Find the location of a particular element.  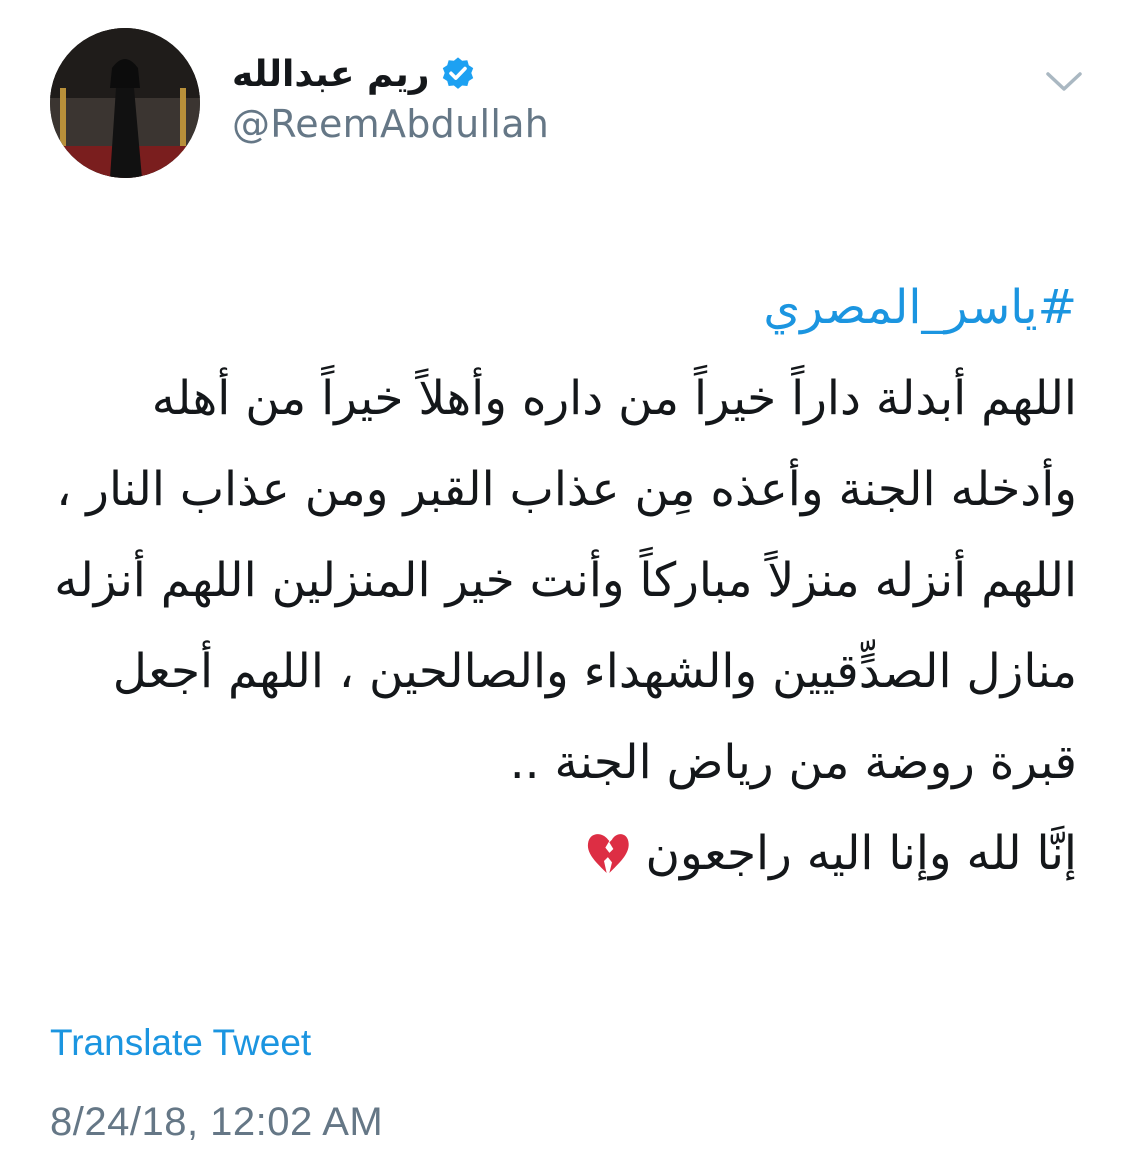

display-name: ريم عبدالله is located at coordinates (330, 74).